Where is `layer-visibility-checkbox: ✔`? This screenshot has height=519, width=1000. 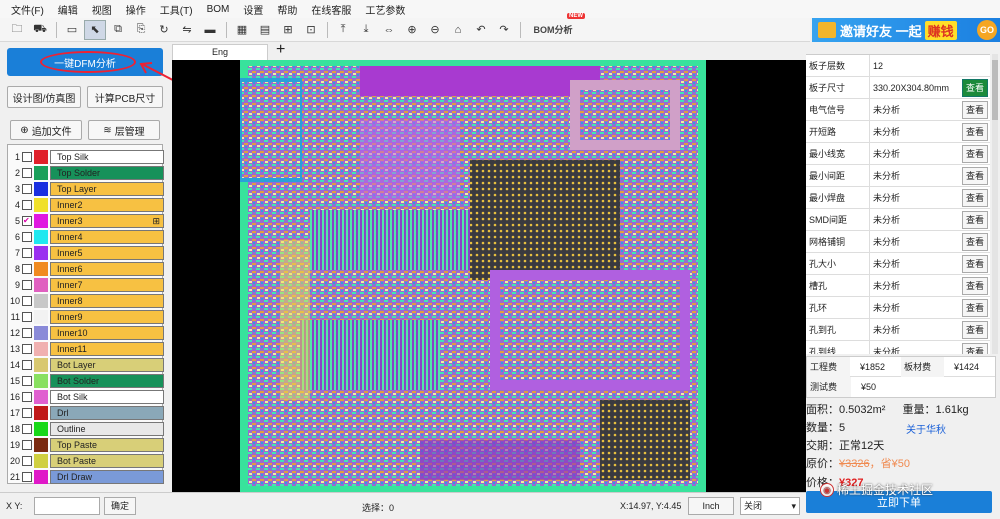 layer-visibility-checkbox: ✔ is located at coordinates (27, 221).